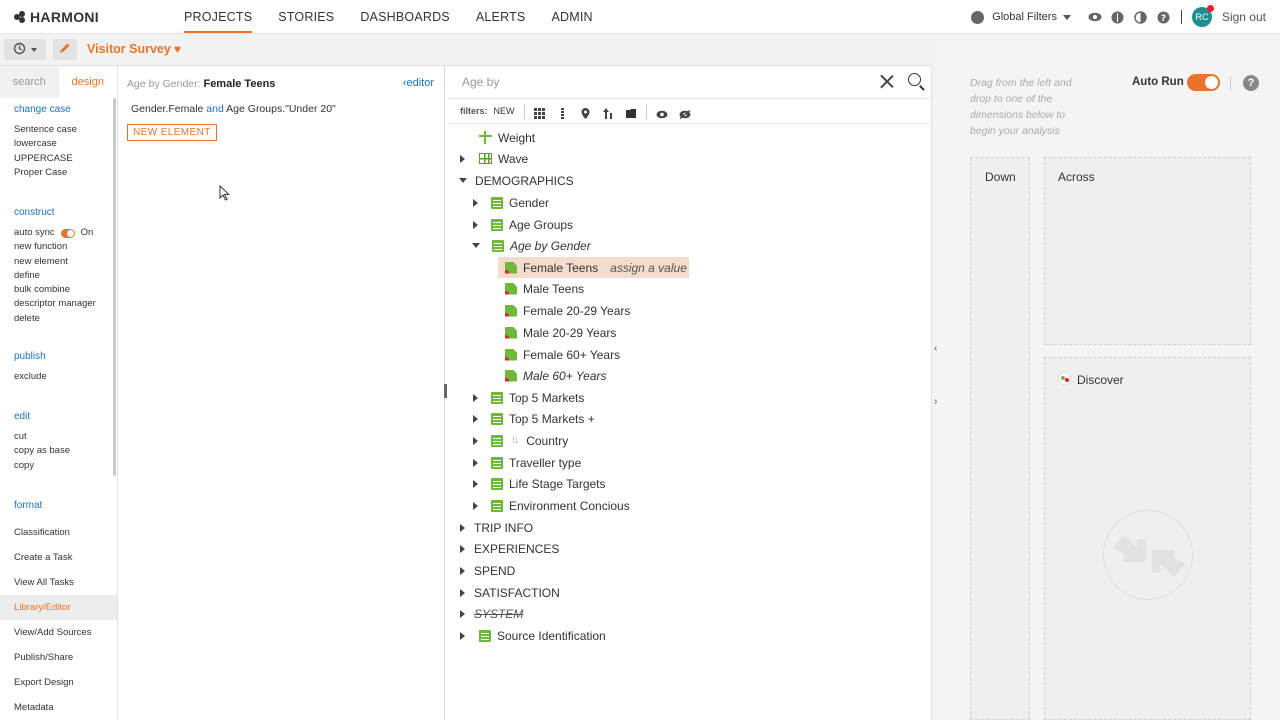 The width and height of the screenshot is (1280, 720). Describe the element at coordinates (38, 130) in the screenshot. I see `sentence-case-item: Sentence case` at that location.